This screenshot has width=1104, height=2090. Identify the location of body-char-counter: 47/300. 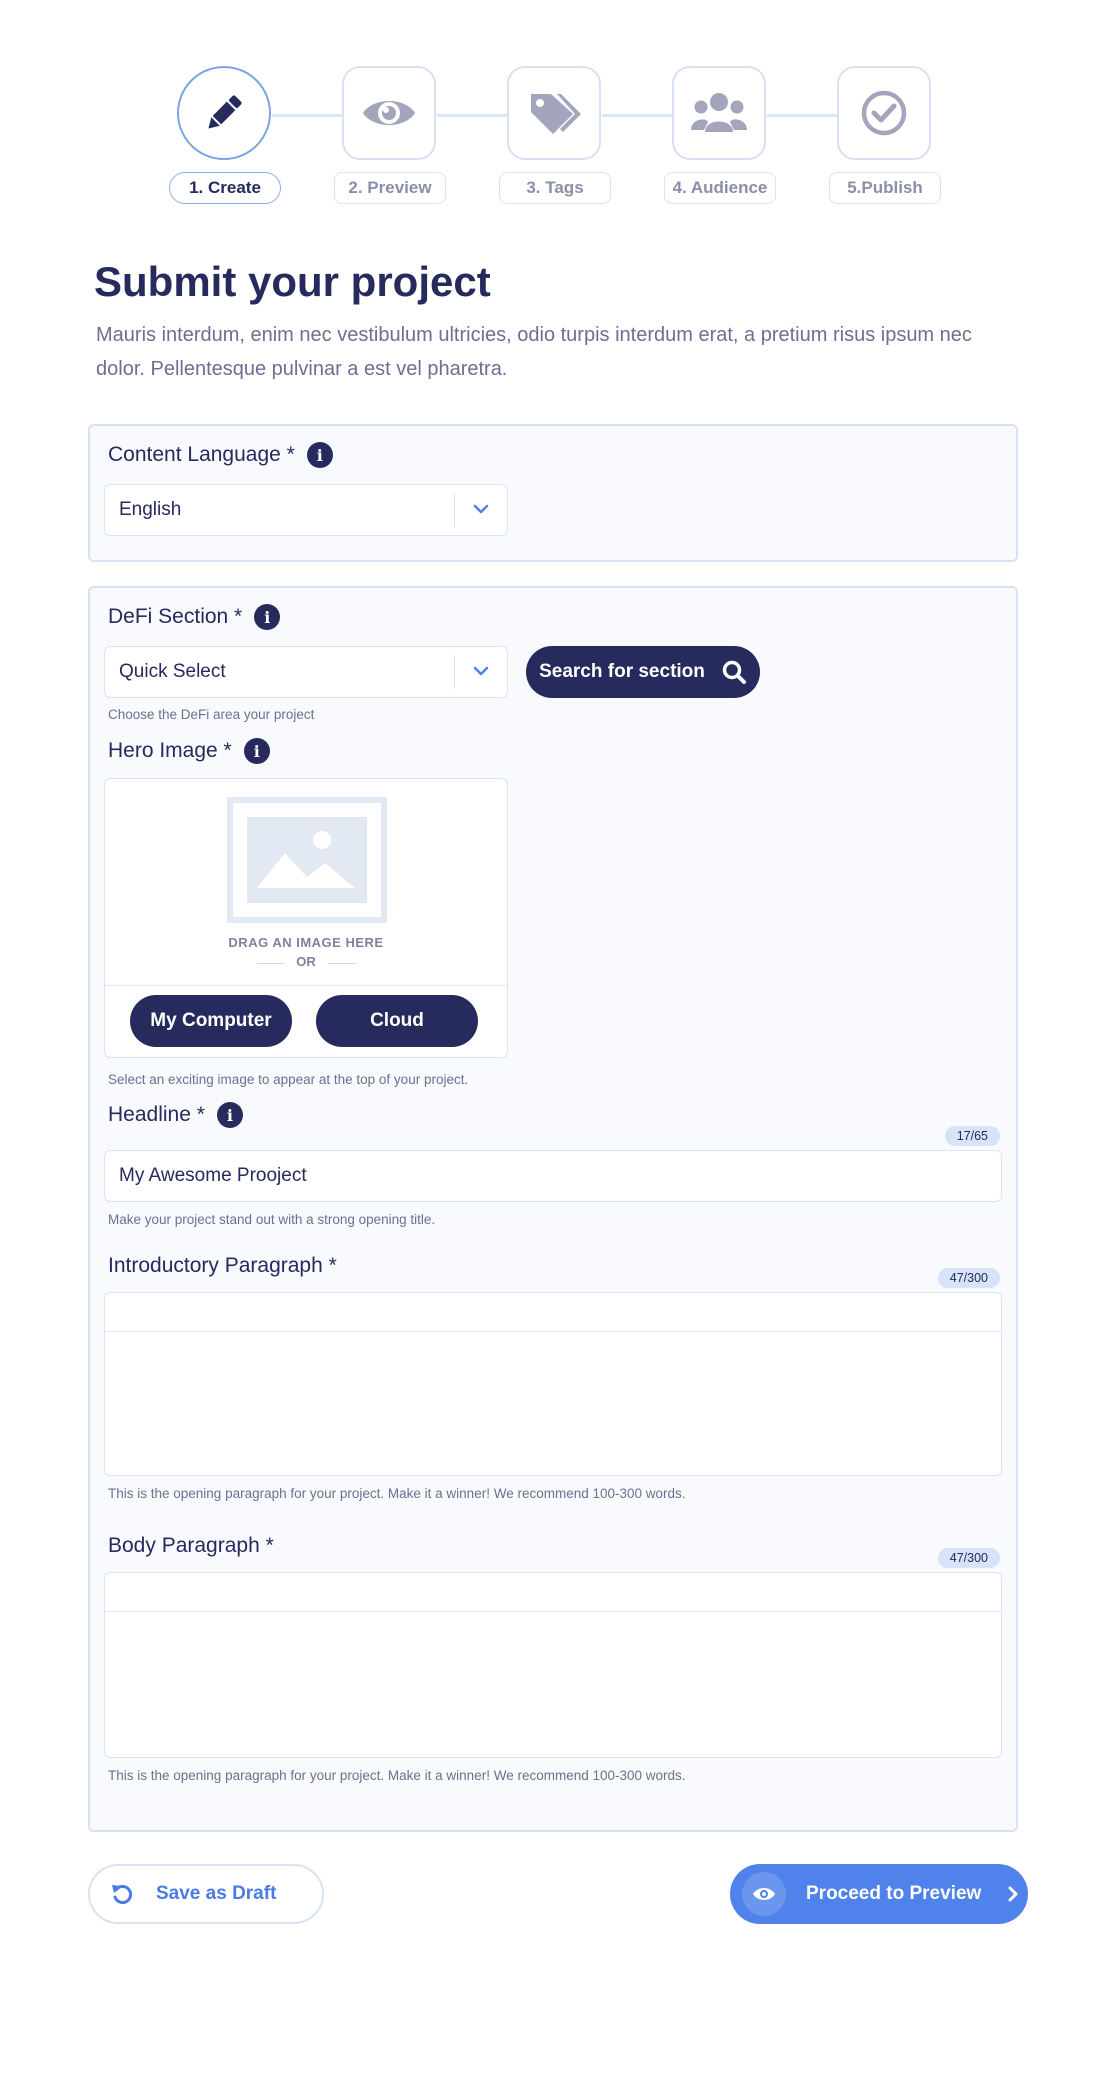
(968, 1558).